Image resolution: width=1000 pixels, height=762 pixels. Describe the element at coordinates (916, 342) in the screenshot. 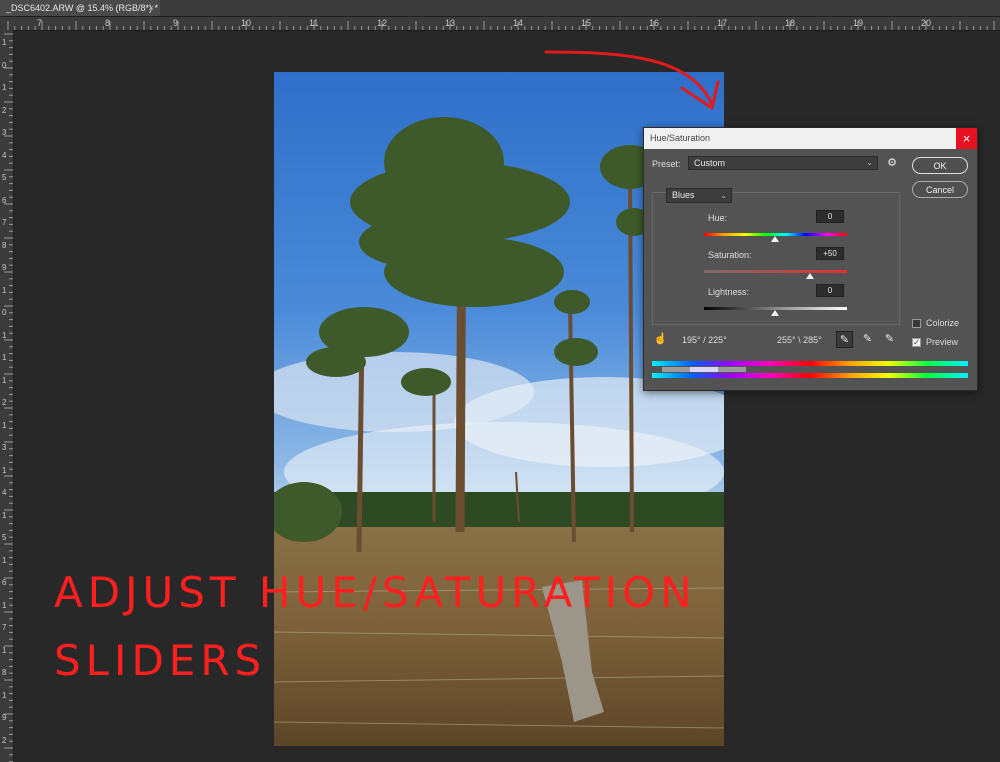

I see `preview-checkbox: ✓` at that location.